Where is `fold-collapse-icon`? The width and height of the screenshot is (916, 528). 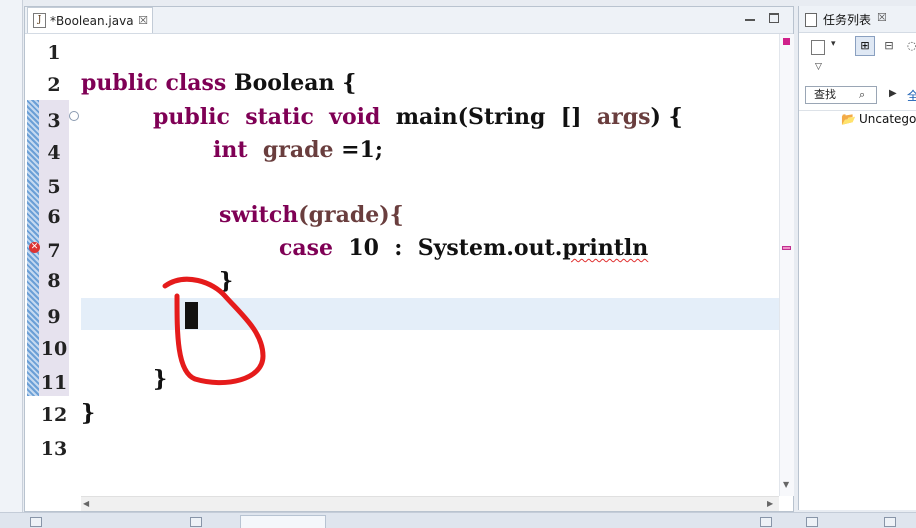 fold-collapse-icon is located at coordinates (74, 116).